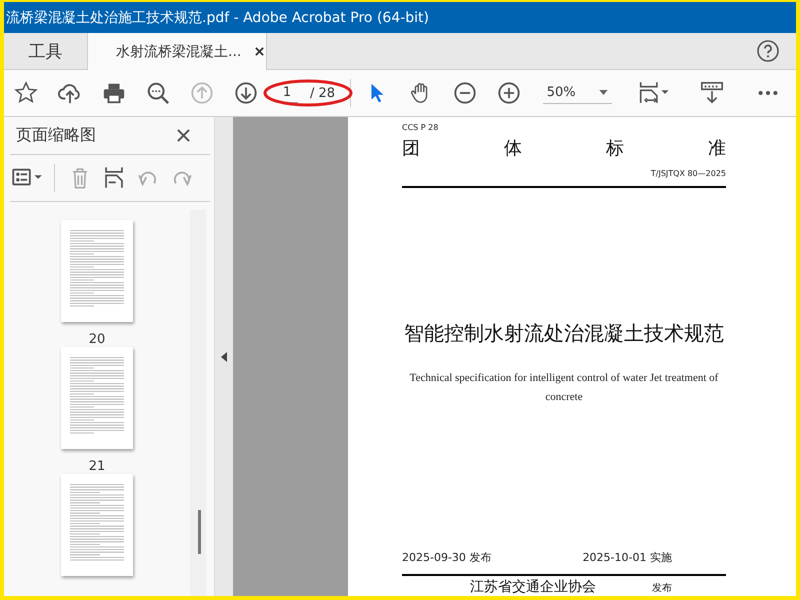  What do you see at coordinates (323, 93) in the screenshot?
I see `page-count: / 28` at bounding box center [323, 93].